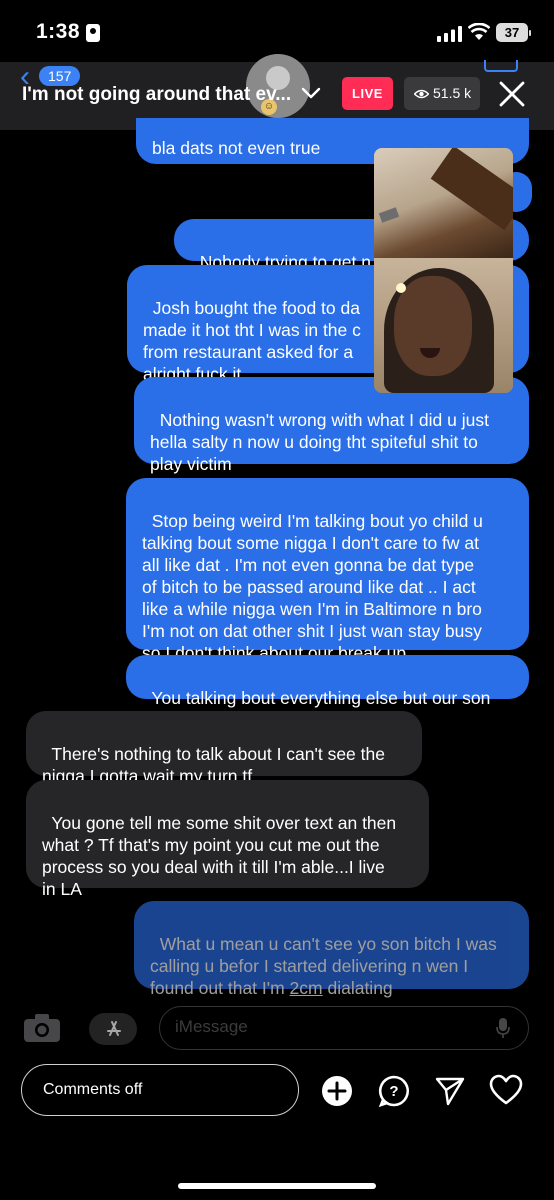  What do you see at coordinates (512, 94) in the screenshot?
I see `close-icon` at bounding box center [512, 94].